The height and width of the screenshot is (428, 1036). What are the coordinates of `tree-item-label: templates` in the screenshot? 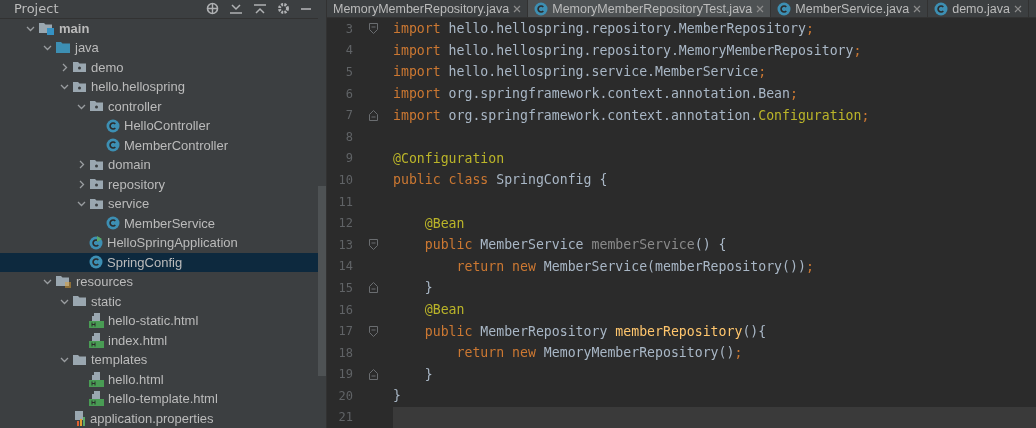 It's located at (119, 360).